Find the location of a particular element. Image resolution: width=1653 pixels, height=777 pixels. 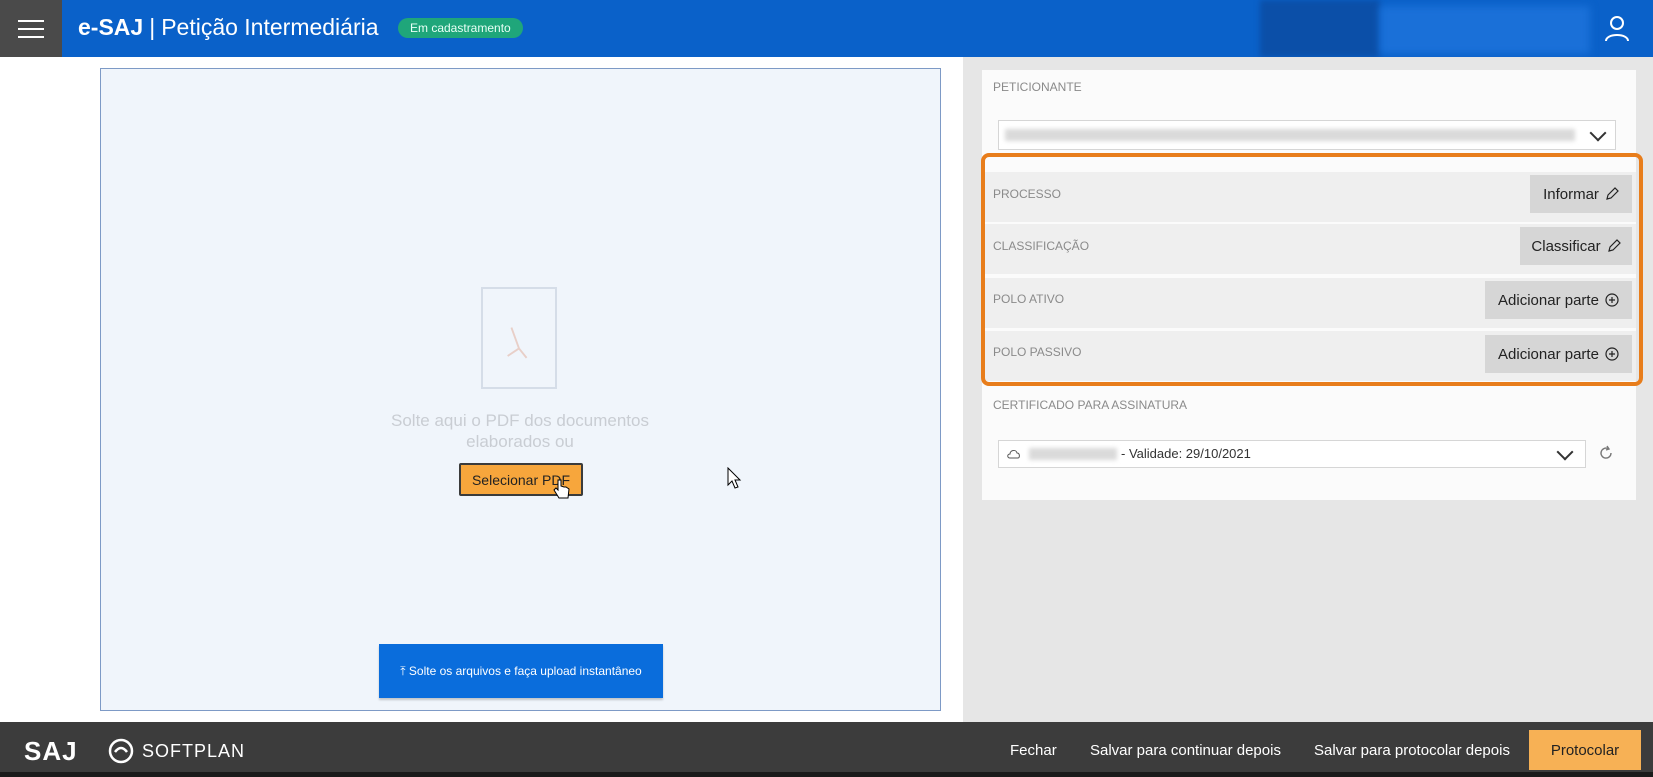

app-name: e-SAJ is located at coordinates (111, 27).